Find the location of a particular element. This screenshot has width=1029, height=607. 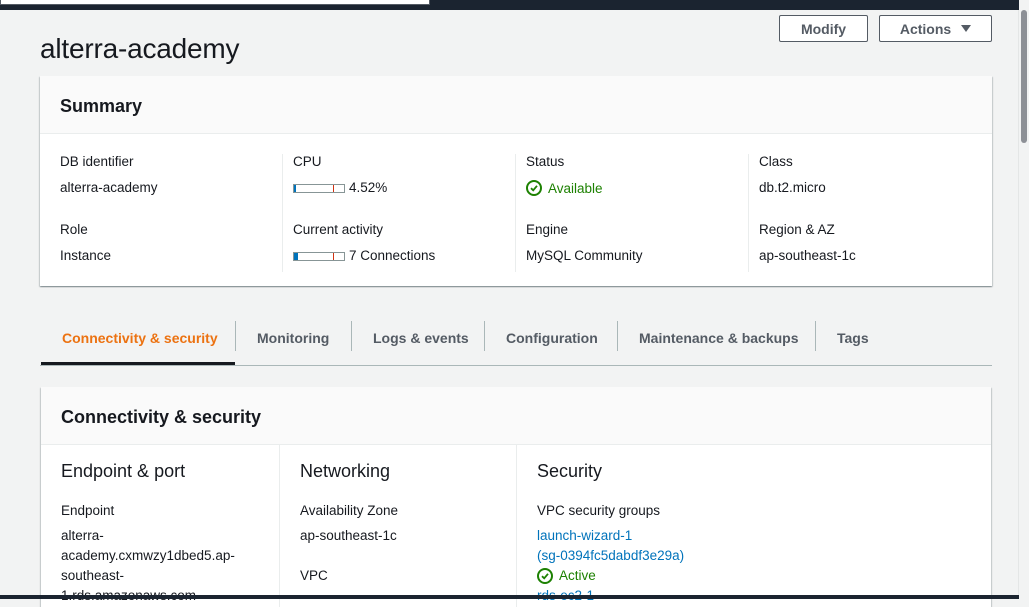

endpoint-label: Endpoint is located at coordinates (88, 510).